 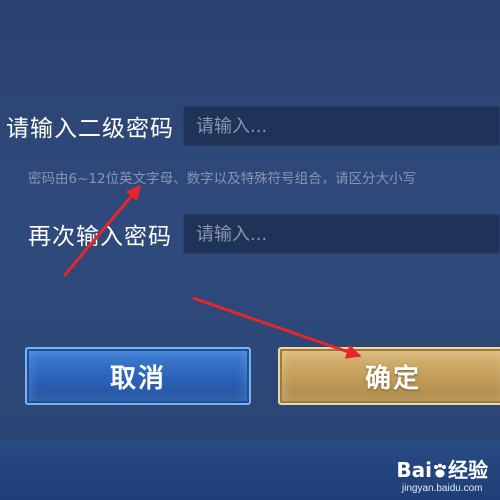 What do you see at coordinates (100, 237) in the screenshot?
I see `confirm-password-label: 再次输入密码` at bounding box center [100, 237].